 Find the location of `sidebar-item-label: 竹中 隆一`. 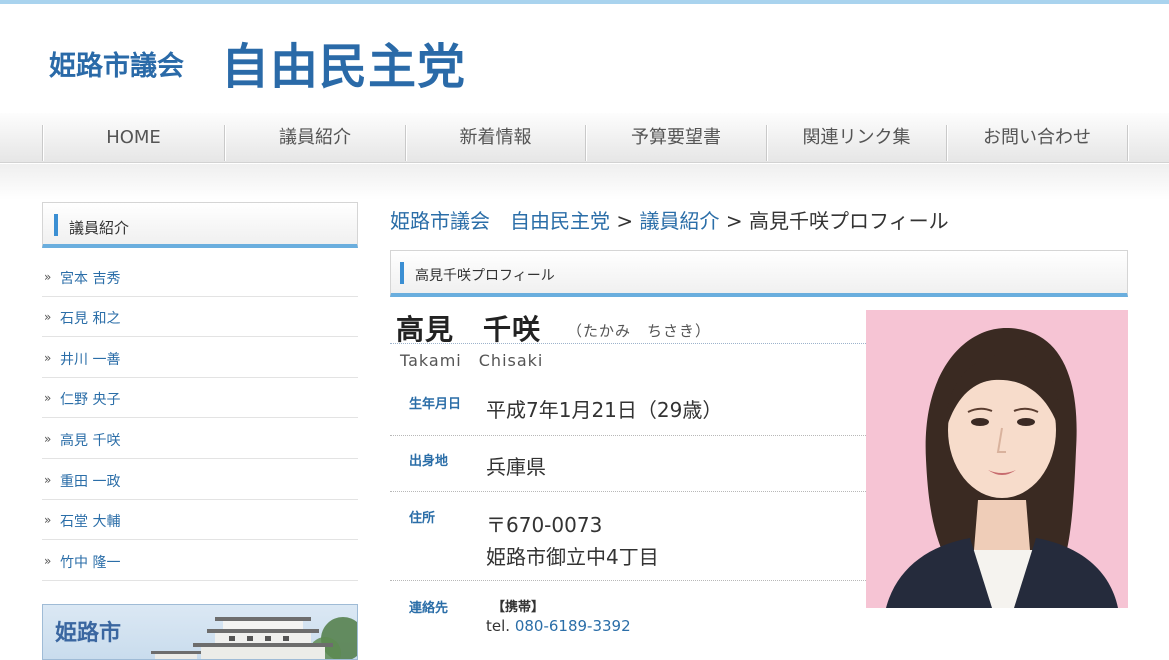

sidebar-item-label: 竹中 隆一 is located at coordinates (90, 562).